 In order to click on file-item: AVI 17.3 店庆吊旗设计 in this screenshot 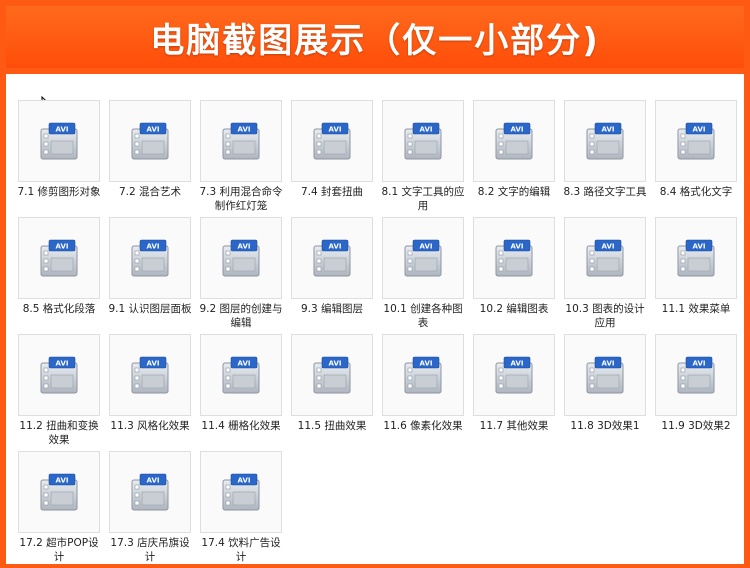, I will do `click(150, 509)`.